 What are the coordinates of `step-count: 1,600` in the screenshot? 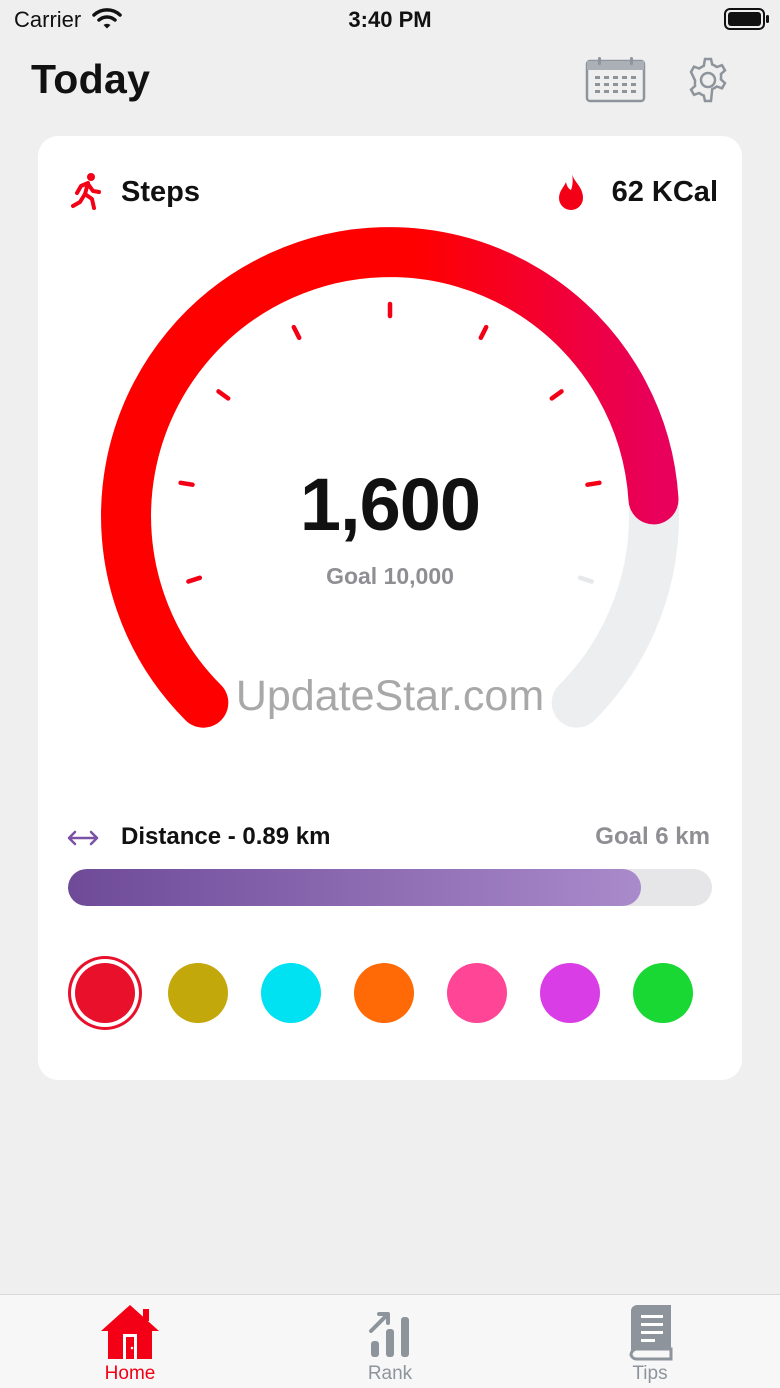 It's located at (390, 504).